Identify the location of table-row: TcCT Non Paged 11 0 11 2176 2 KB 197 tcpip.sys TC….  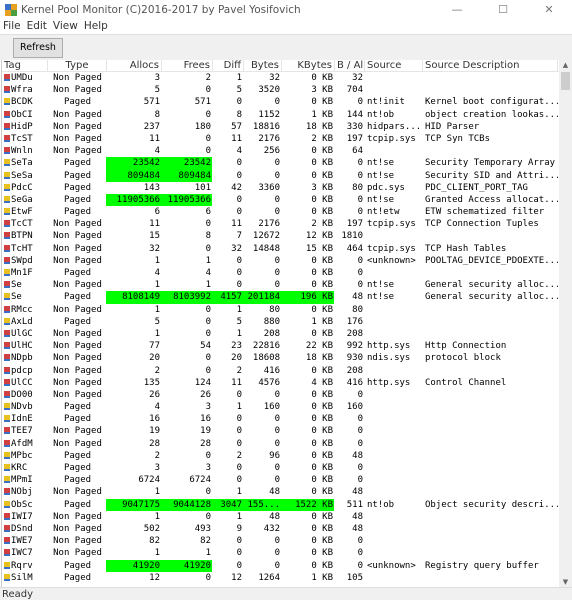
(280, 224).